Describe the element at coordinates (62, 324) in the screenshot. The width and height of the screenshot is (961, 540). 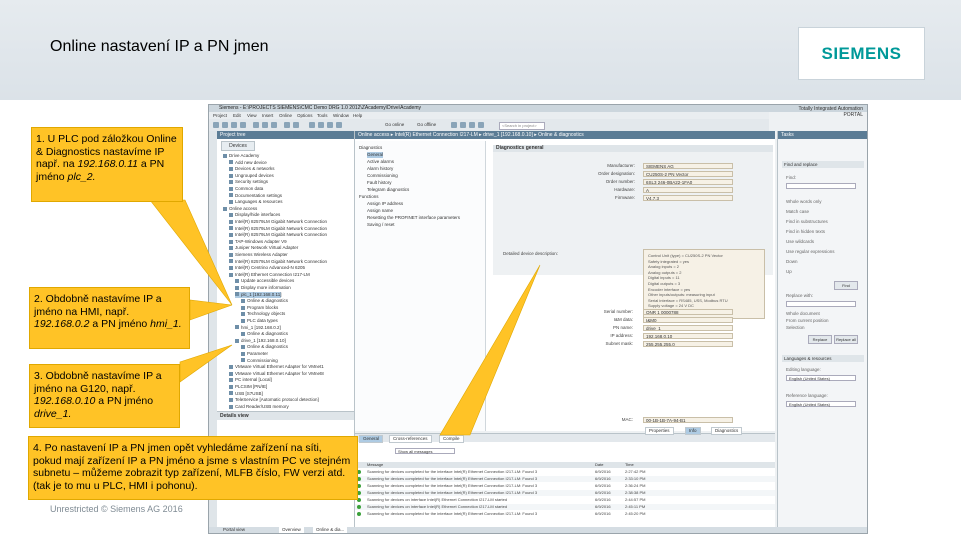
I see `callout-hmi-ip: 192.168.0.2` at that location.